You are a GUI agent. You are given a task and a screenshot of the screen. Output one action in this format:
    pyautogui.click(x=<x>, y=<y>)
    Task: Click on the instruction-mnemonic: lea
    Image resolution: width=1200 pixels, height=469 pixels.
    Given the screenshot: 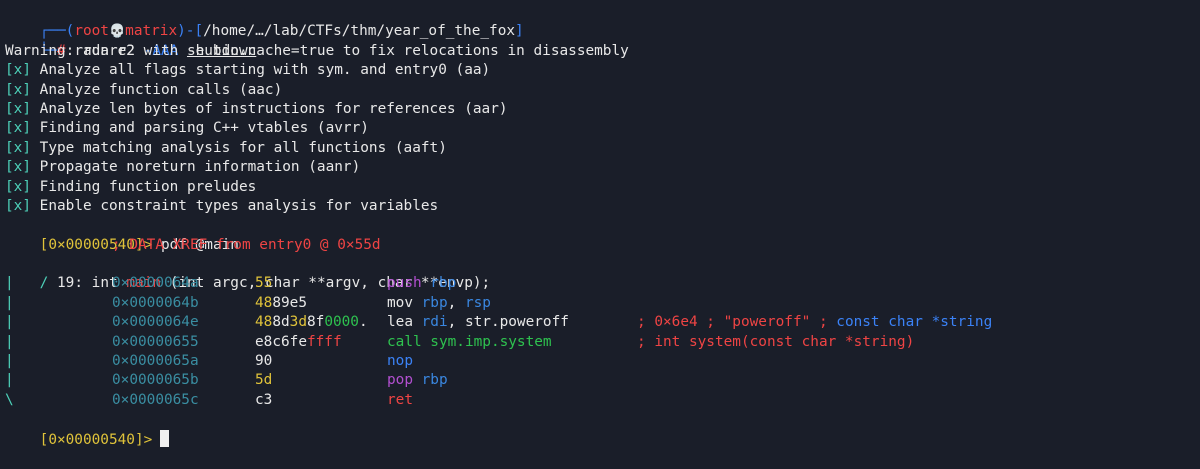 What is the action you would take?
    pyautogui.click(x=400, y=322)
    